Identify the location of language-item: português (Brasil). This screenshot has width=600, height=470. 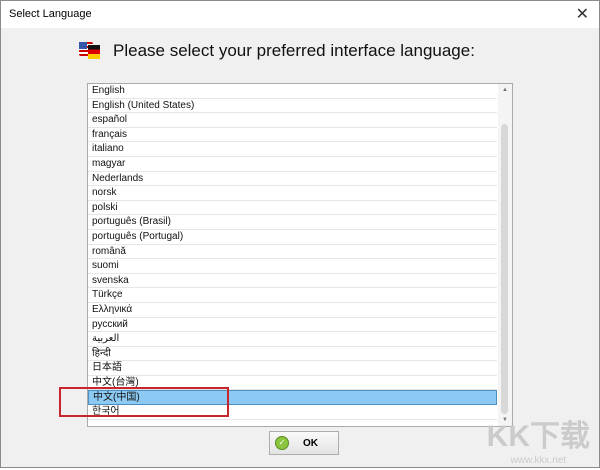
(292, 222).